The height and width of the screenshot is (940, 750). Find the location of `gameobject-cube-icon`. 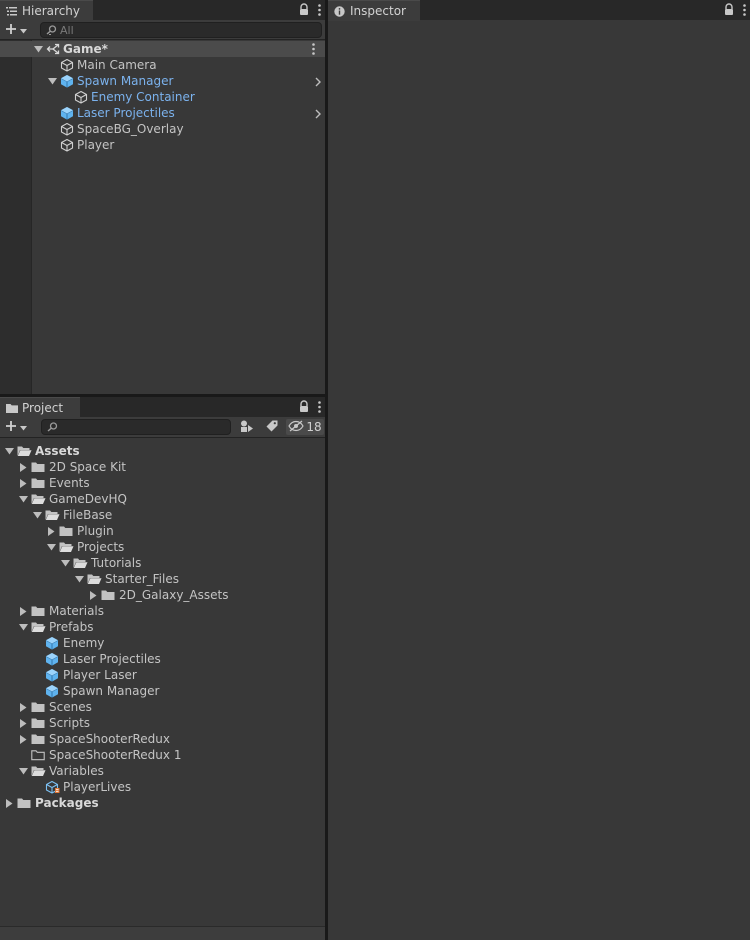

gameobject-cube-icon is located at coordinates (81, 97).